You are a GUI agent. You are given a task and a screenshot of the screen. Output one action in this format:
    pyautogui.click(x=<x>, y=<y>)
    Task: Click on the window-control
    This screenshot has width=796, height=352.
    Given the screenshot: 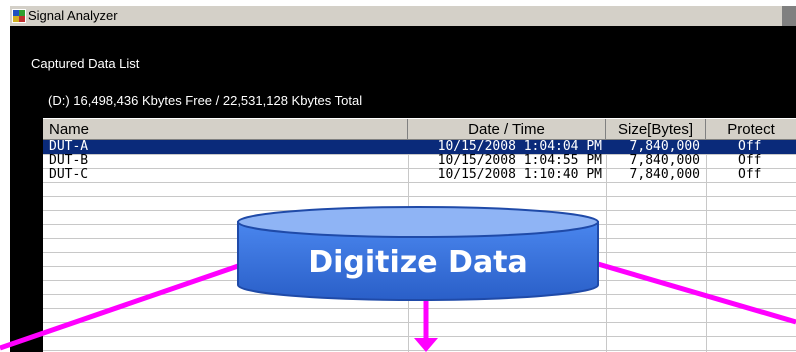 What is the action you would take?
    pyautogui.click(x=789, y=16)
    